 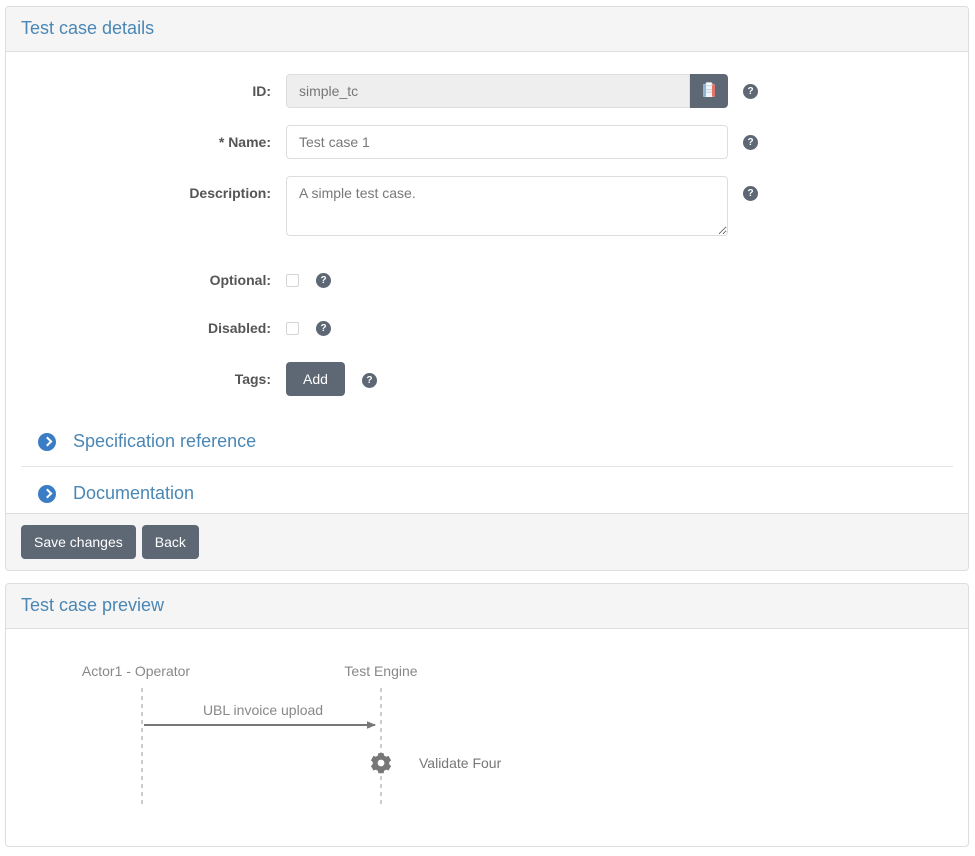 What do you see at coordinates (487, 328) in the screenshot?
I see `field-row-disabled: Disabled: ?` at bounding box center [487, 328].